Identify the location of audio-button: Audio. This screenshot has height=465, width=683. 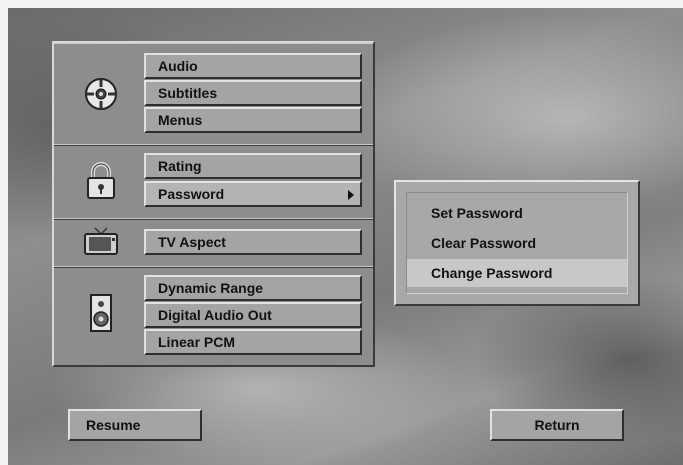
(253, 66).